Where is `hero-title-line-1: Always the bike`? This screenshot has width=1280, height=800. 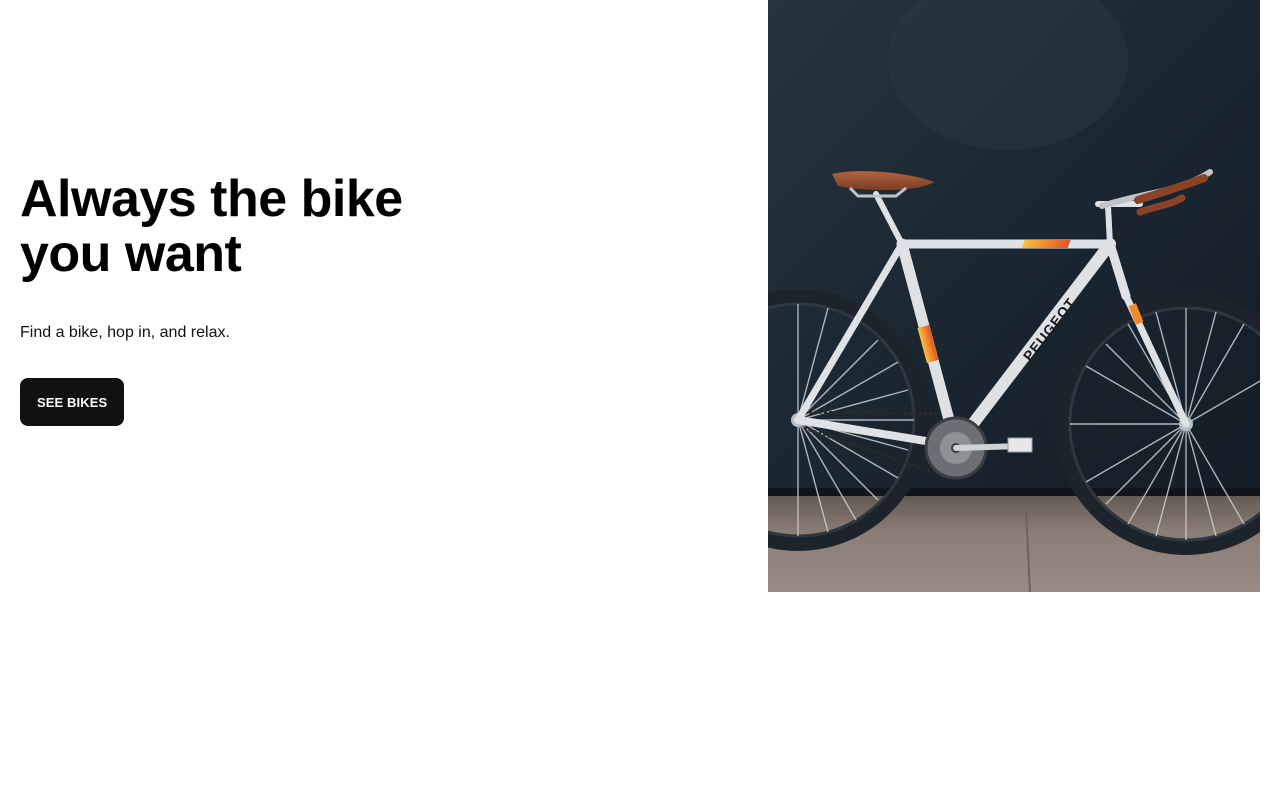
hero-title-line-1: Always the bike is located at coordinates (211, 199).